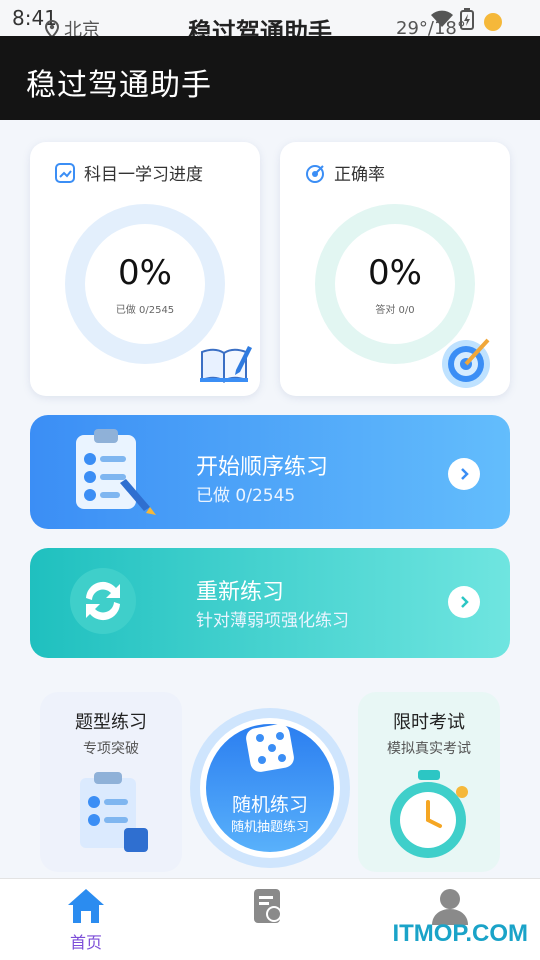 The image size is (540, 960). I want to click on exam-title: 限时考试, so click(429, 722).